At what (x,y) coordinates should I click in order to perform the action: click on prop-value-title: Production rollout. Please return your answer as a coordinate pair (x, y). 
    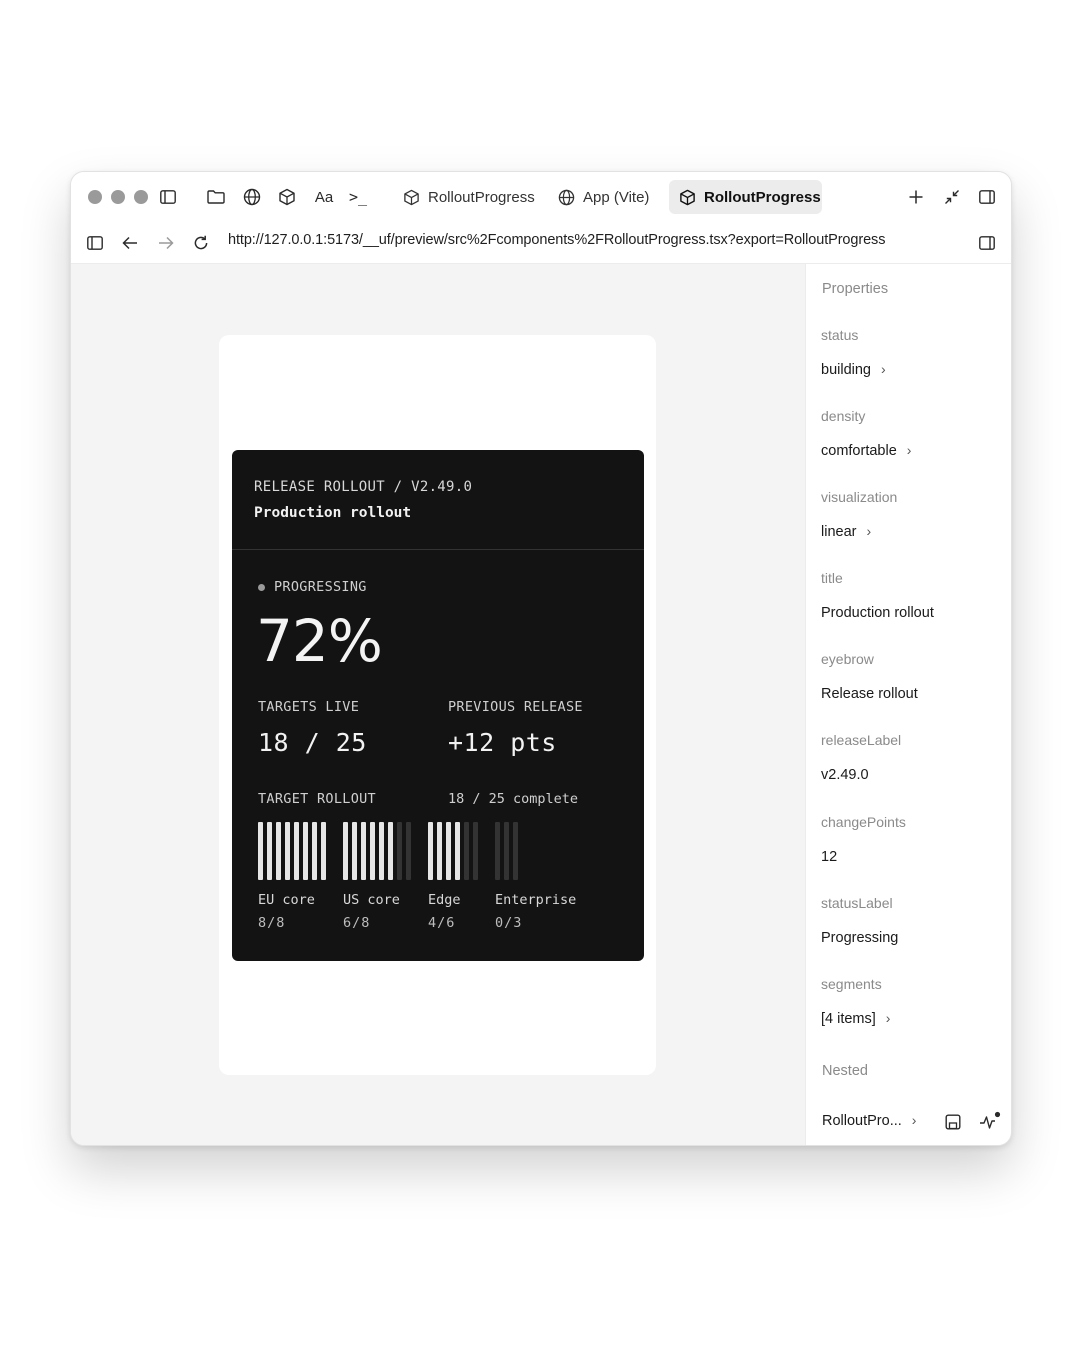
    Looking at the image, I should click on (877, 613).